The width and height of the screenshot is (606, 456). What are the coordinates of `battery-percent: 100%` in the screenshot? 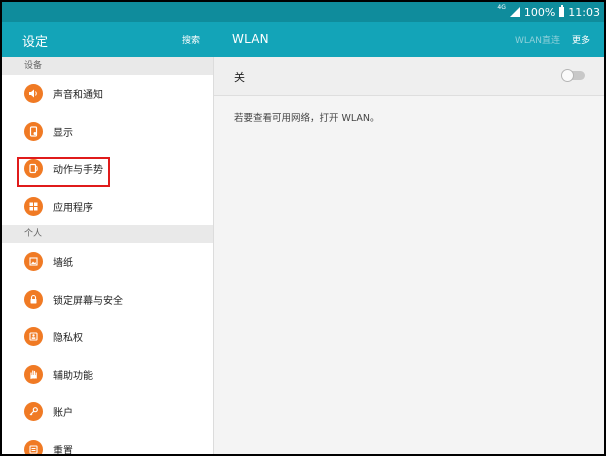 It's located at (539, 12).